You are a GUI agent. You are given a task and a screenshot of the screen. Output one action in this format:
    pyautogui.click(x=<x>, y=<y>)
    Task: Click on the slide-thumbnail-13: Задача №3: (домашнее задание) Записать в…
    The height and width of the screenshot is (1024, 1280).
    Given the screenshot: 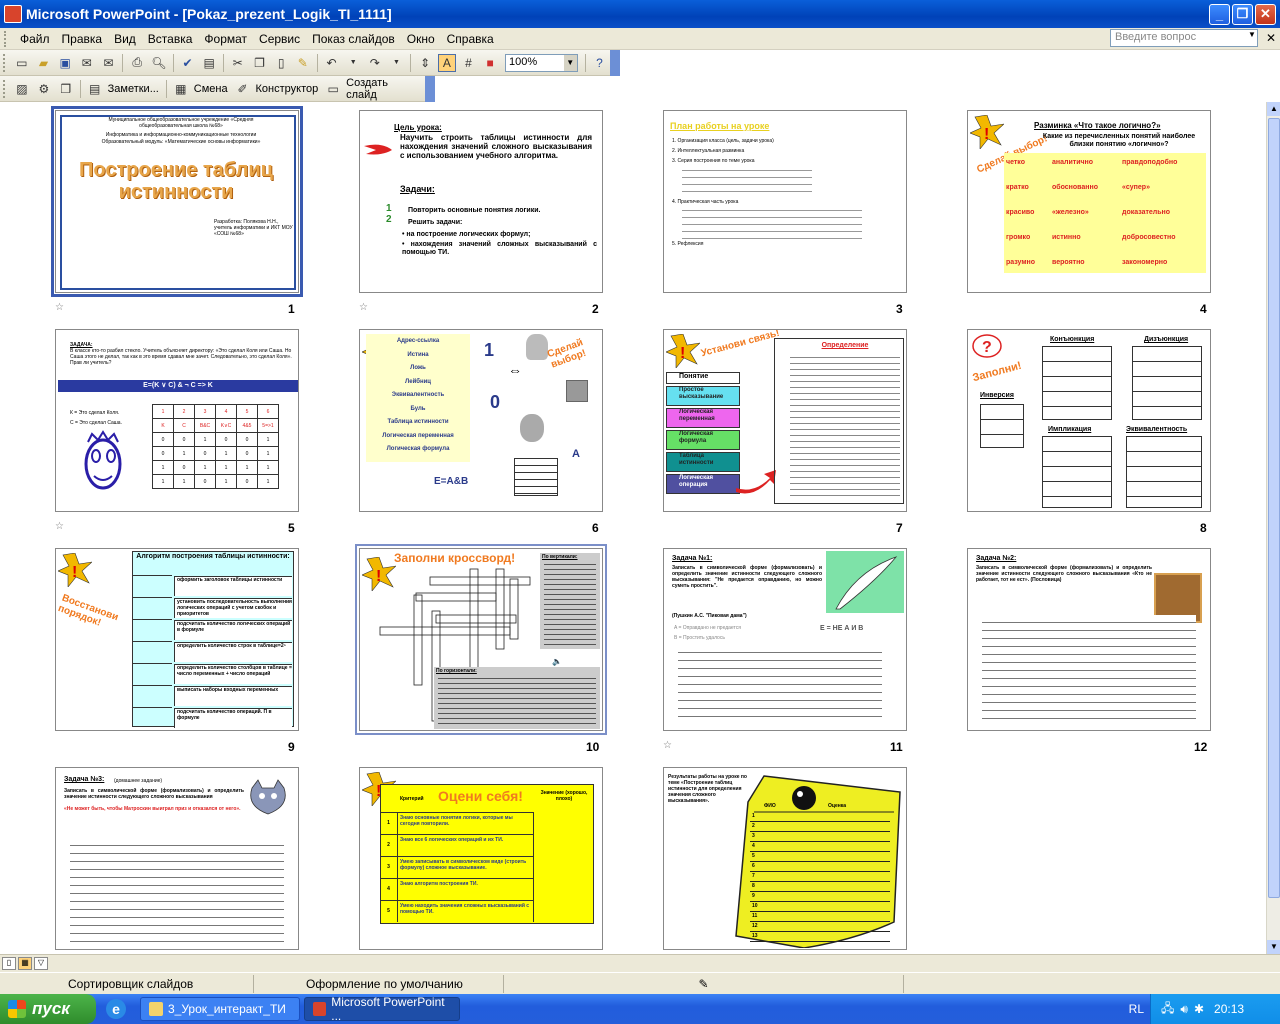 What is the action you would take?
    pyautogui.click(x=177, y=858)
    